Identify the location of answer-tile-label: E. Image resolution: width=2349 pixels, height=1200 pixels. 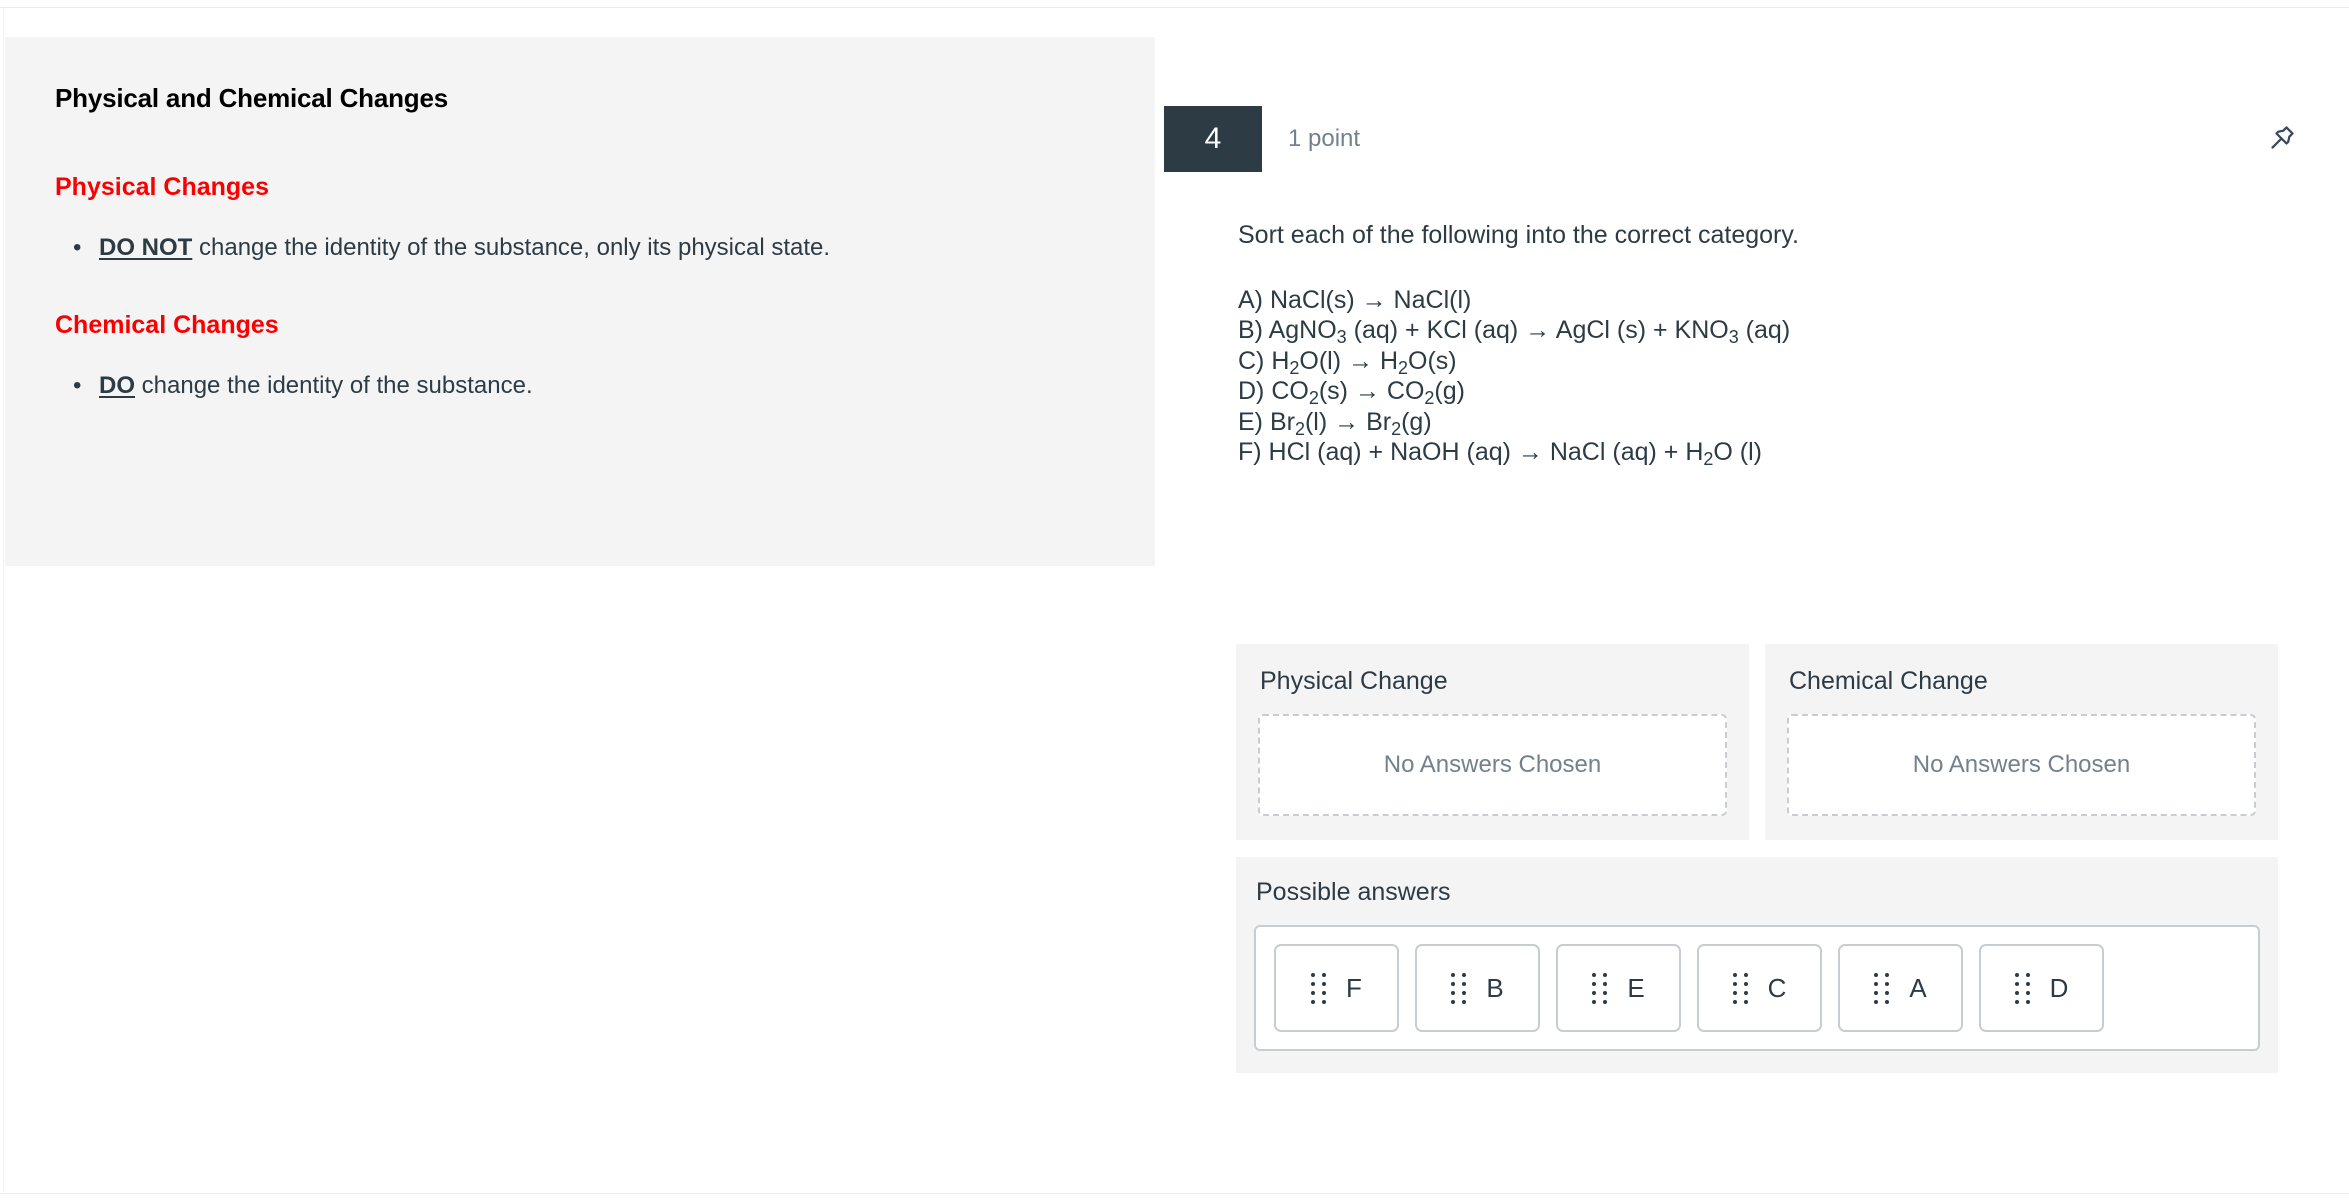
(1636, 988).